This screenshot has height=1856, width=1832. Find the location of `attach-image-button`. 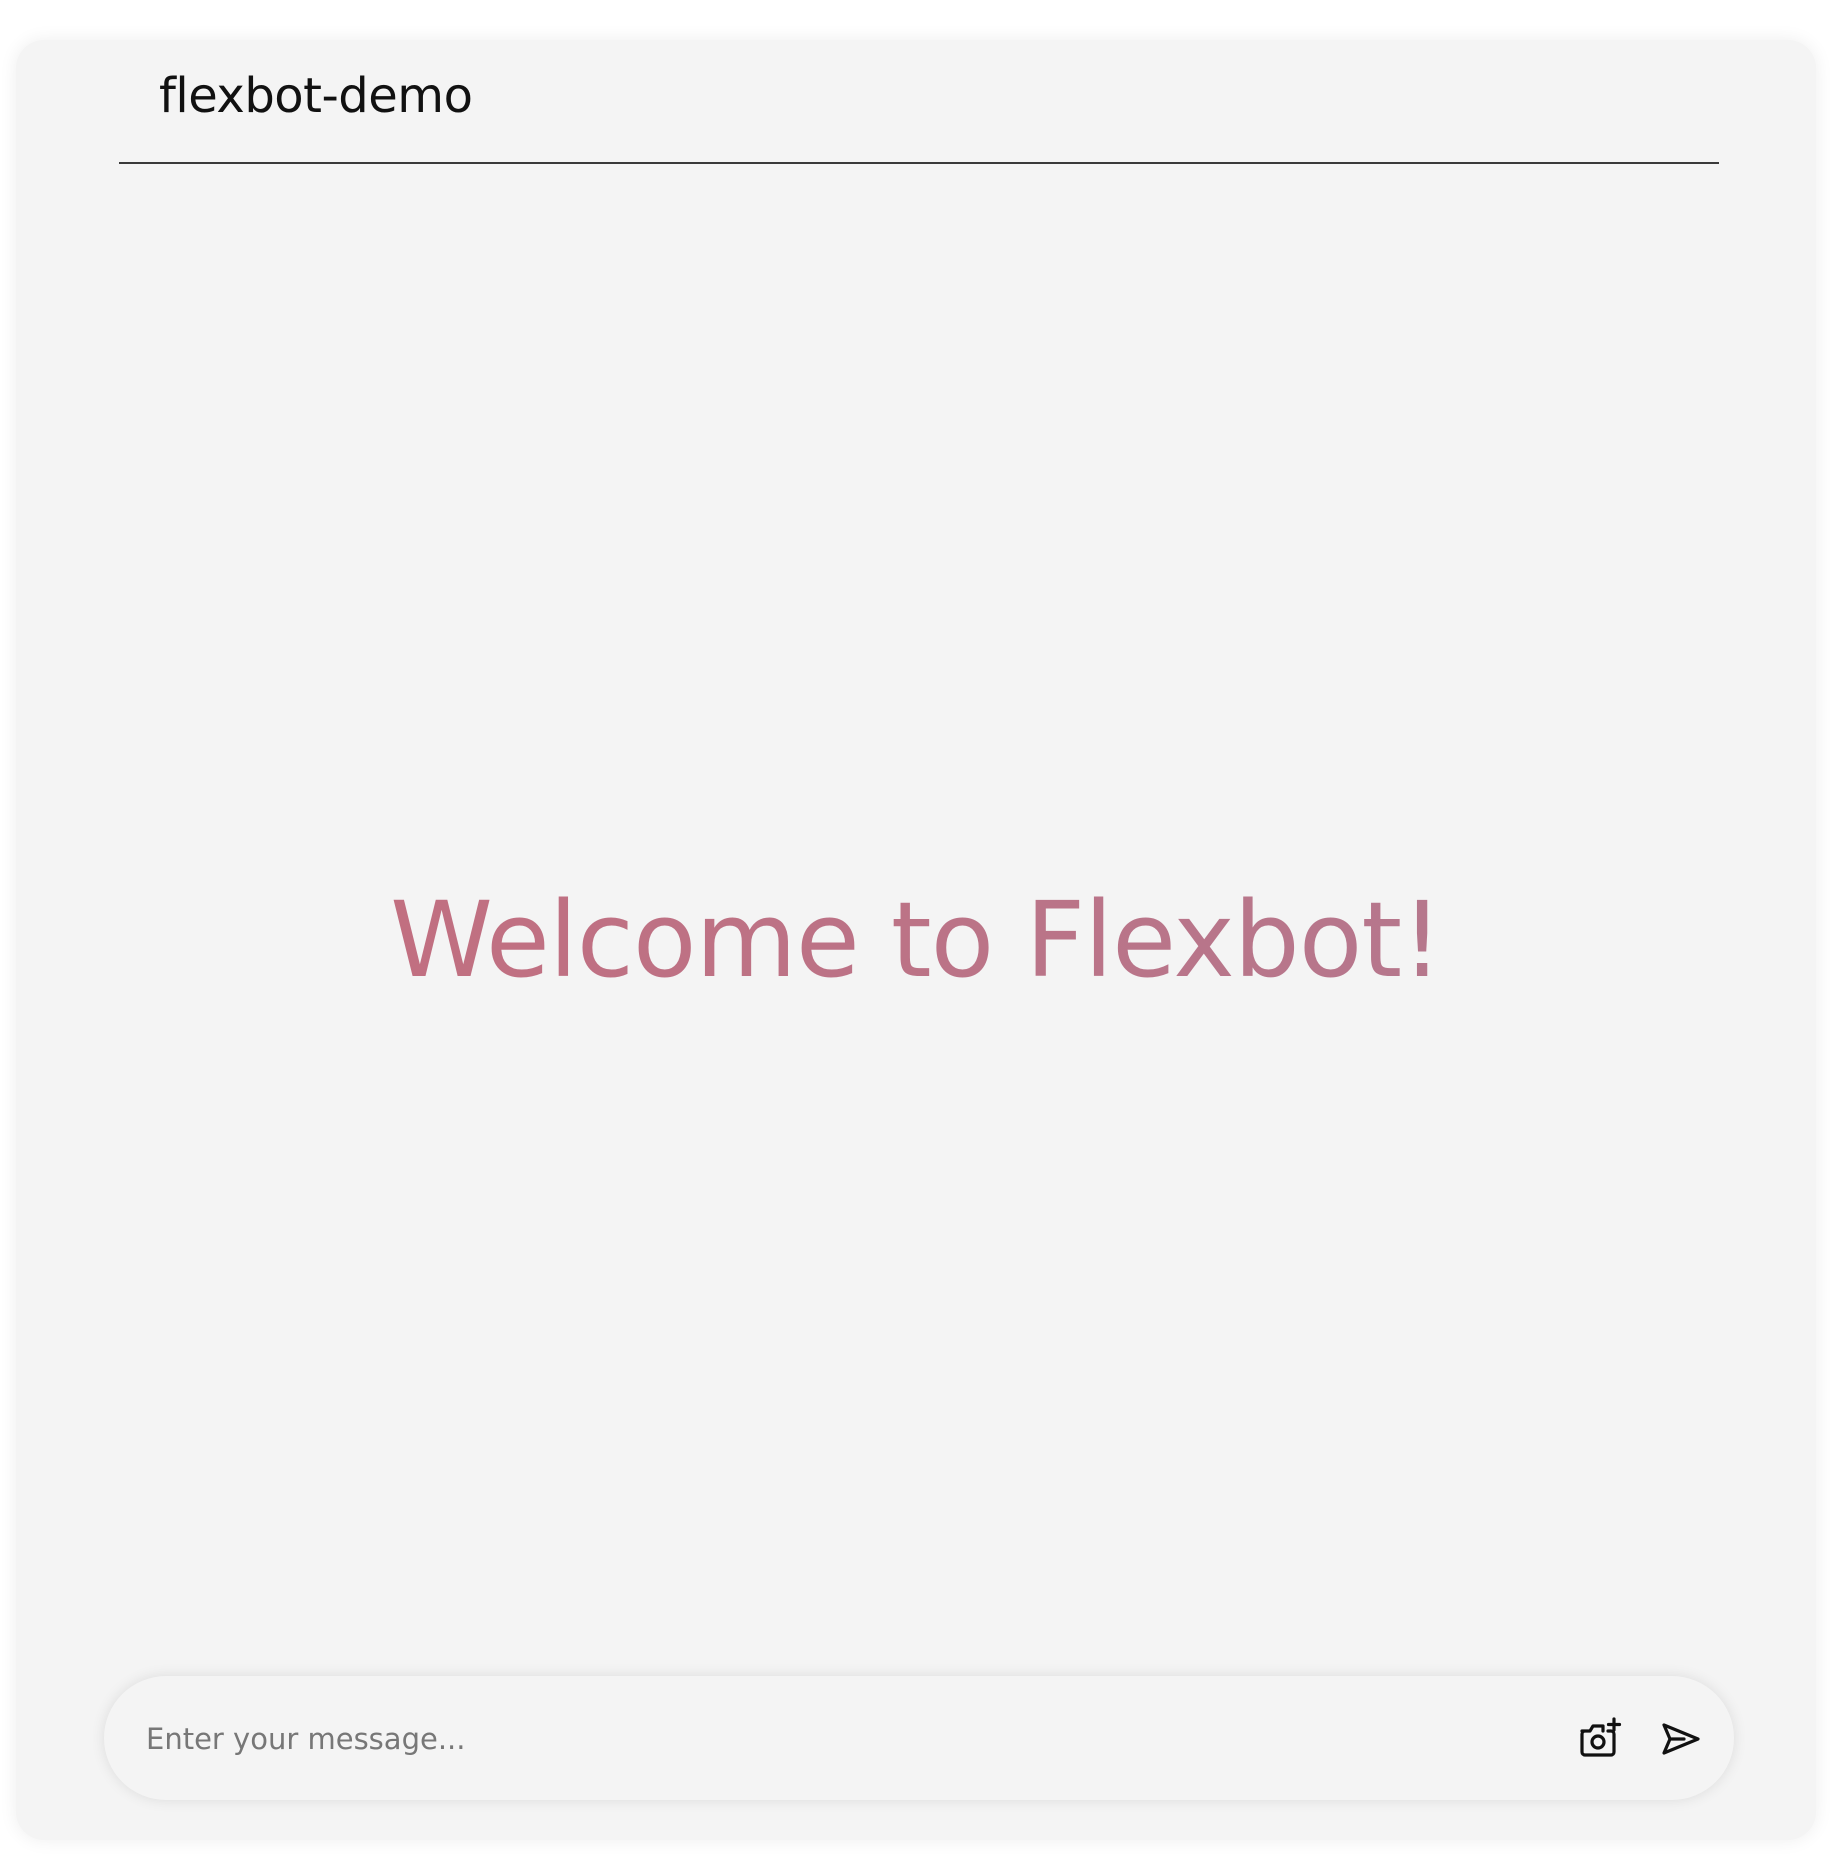

attach-image-button is located at coordinates (1601, 1739).